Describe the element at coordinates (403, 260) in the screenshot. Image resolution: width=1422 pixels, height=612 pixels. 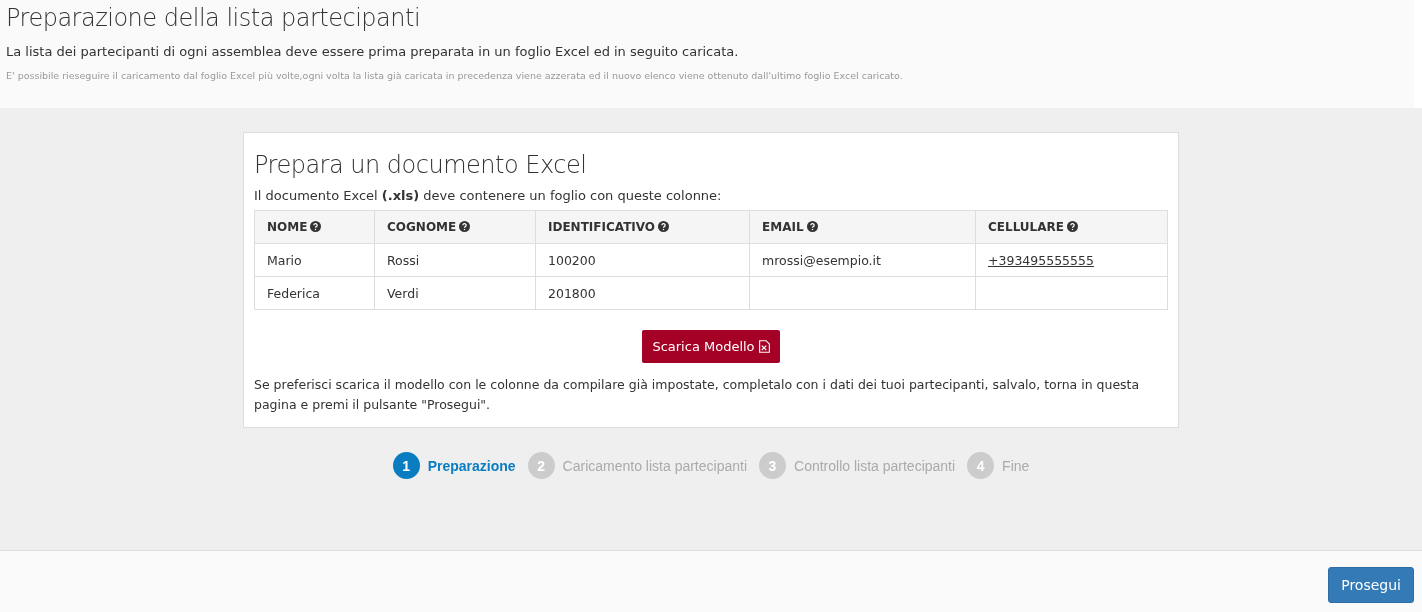
I see `table-cell: Rossi` at that location.